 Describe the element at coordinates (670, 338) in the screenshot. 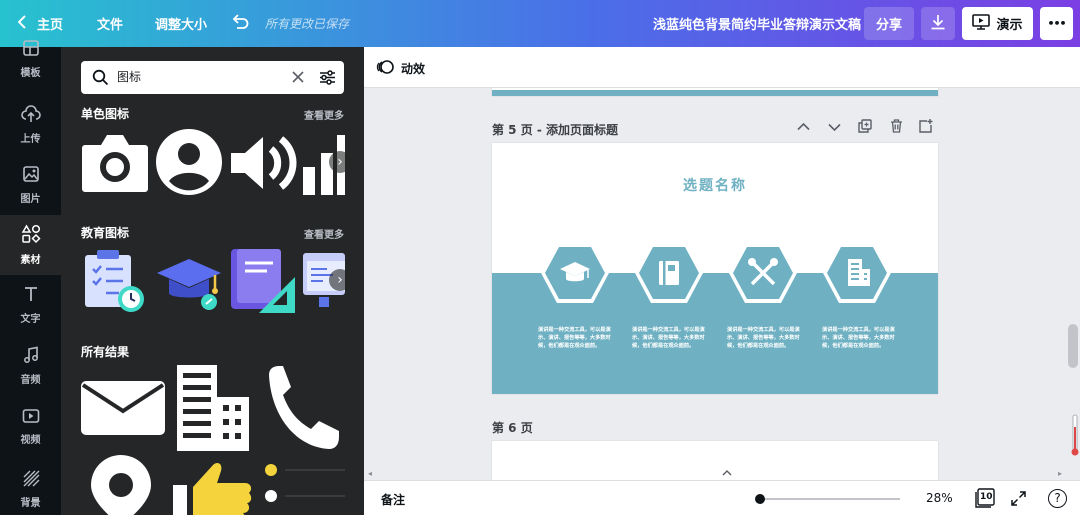

I see `desc-text-2: 演讲是一种交流工具，可以是演示、演讲、报告等等，大多数时候，他们都是在观众面前。` at that location.